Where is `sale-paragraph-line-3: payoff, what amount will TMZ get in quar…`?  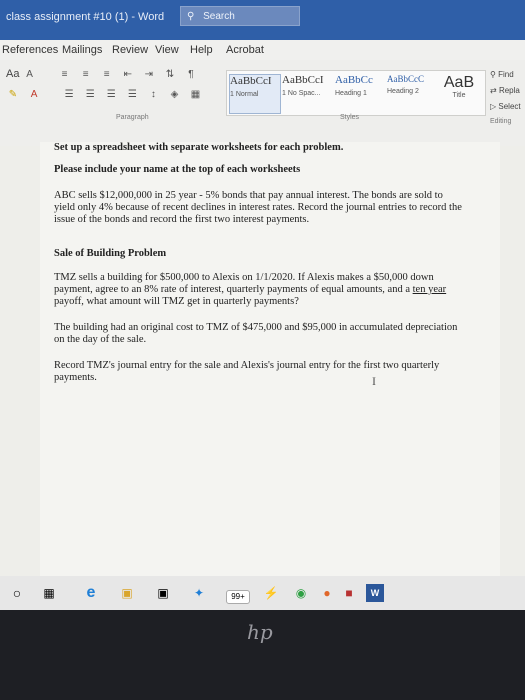
sale-paragraph-line-3: payoff, what amount will TMZ get in quar… is located at coordinates (176, 301).